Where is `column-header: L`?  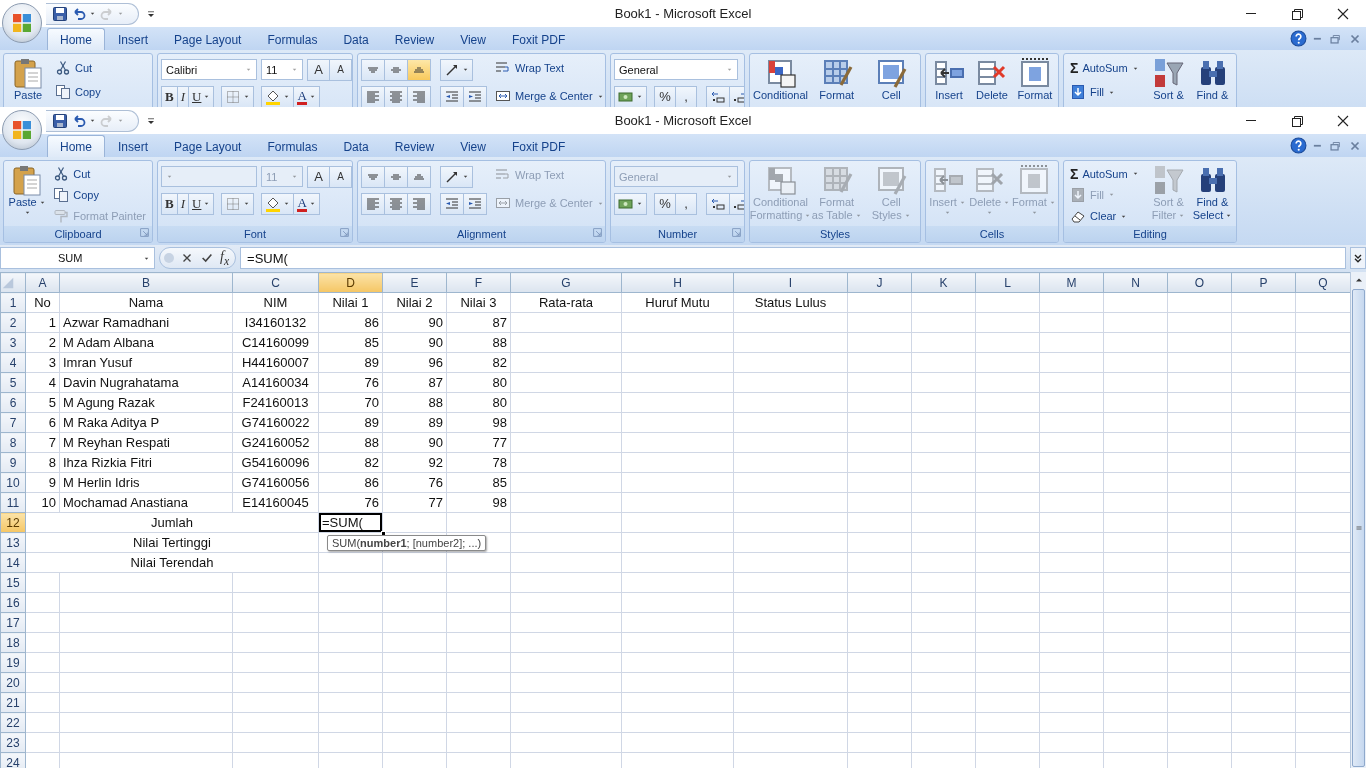 column-header: L is located at coordinates (1007, 282).